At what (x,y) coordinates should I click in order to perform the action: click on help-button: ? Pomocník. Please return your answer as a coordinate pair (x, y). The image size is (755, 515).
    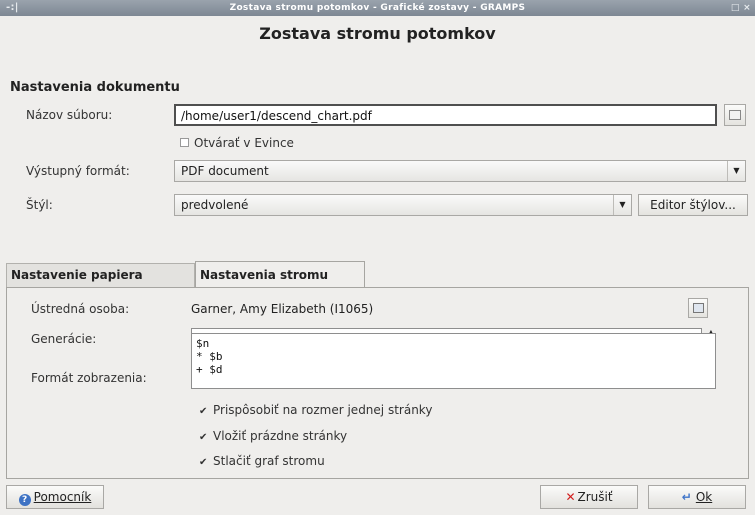
    Looking at the image, I should click on (55, 497).